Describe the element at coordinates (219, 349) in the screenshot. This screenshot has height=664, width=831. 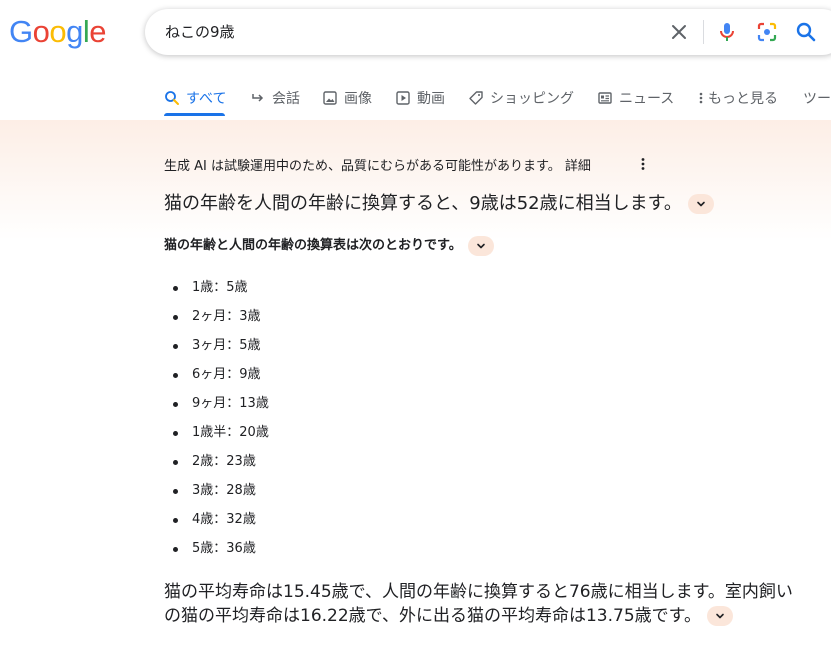
I see `list-item: 3ヶ月：5歳` at that location.